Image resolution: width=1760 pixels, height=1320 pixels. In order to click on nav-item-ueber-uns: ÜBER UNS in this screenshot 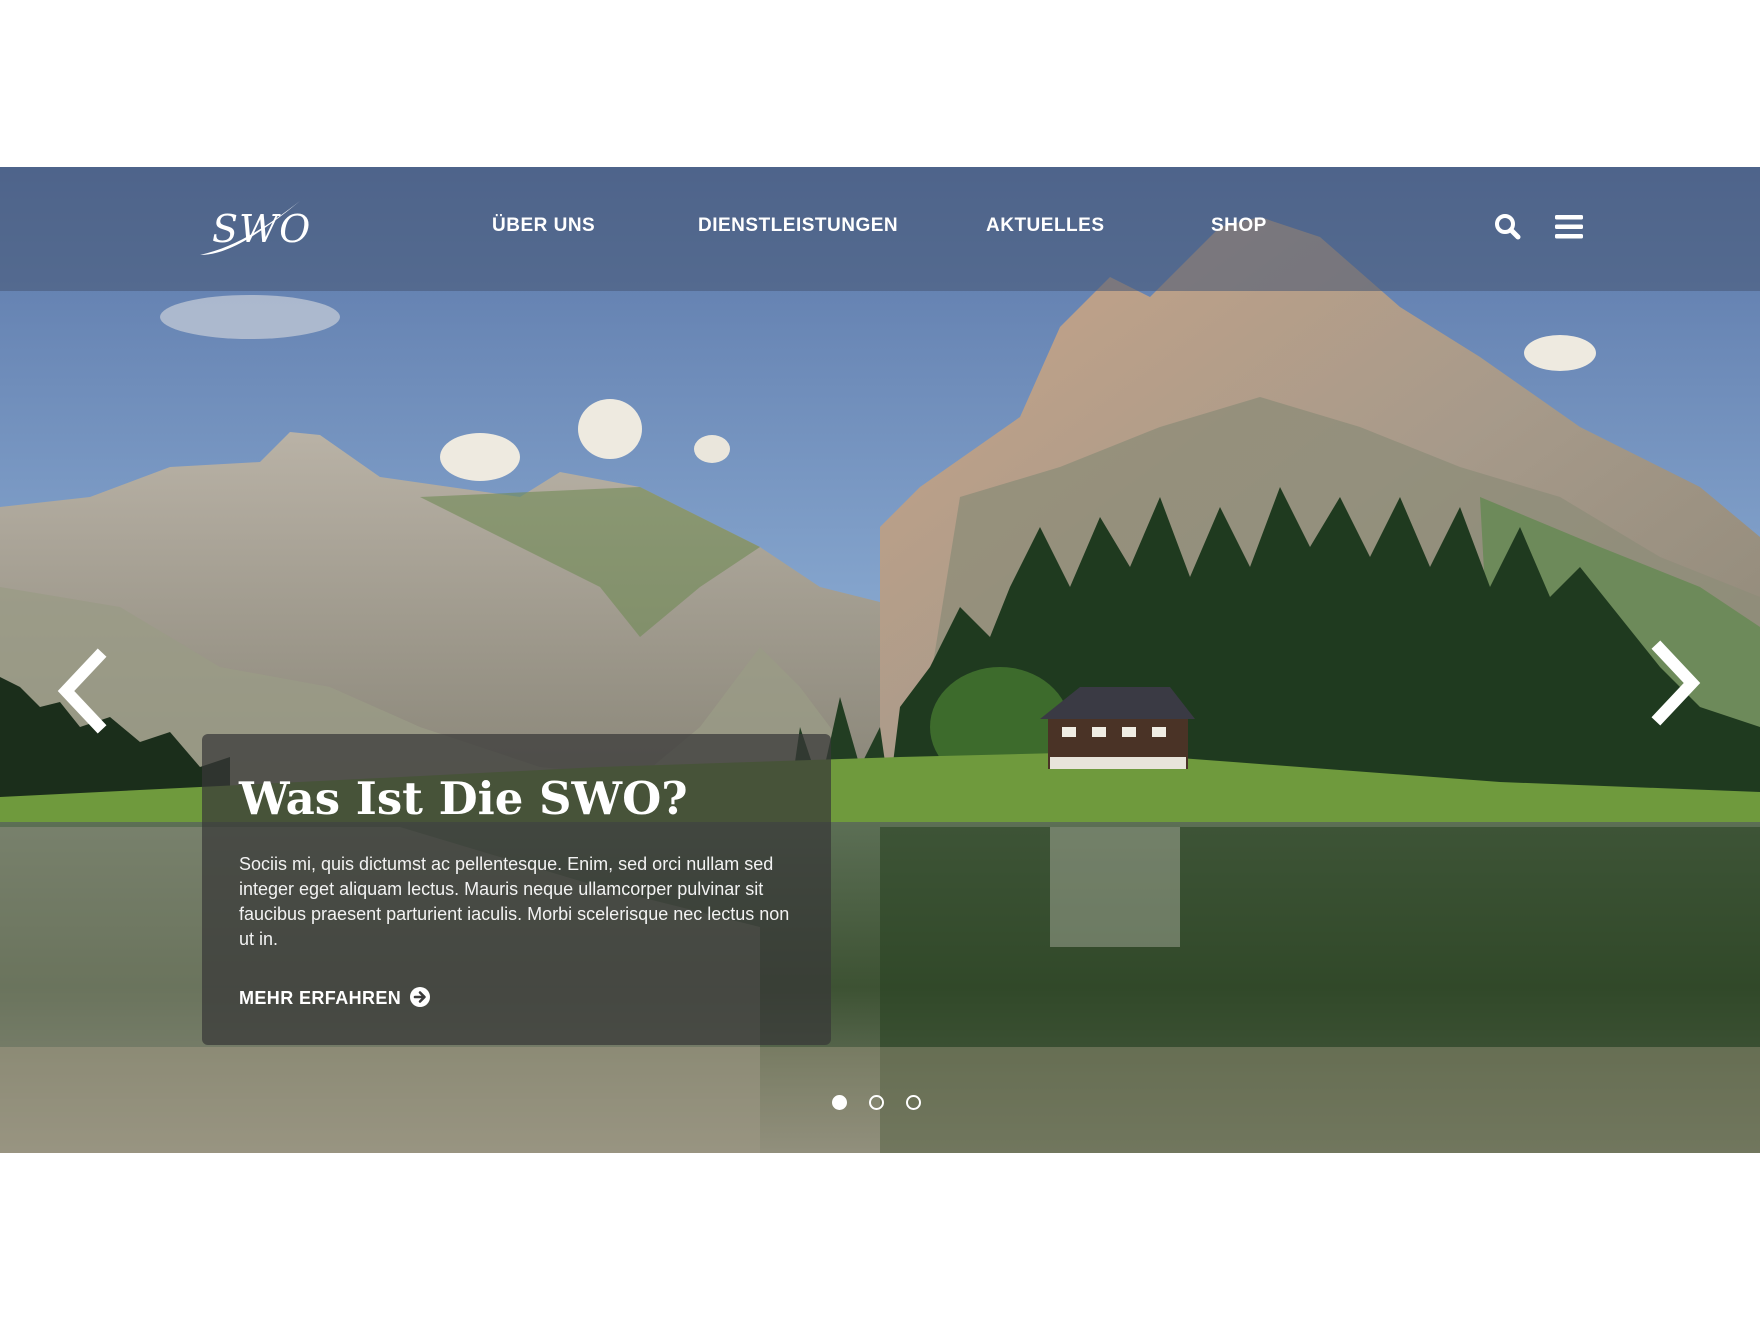, I will do `click(543, 226)`.